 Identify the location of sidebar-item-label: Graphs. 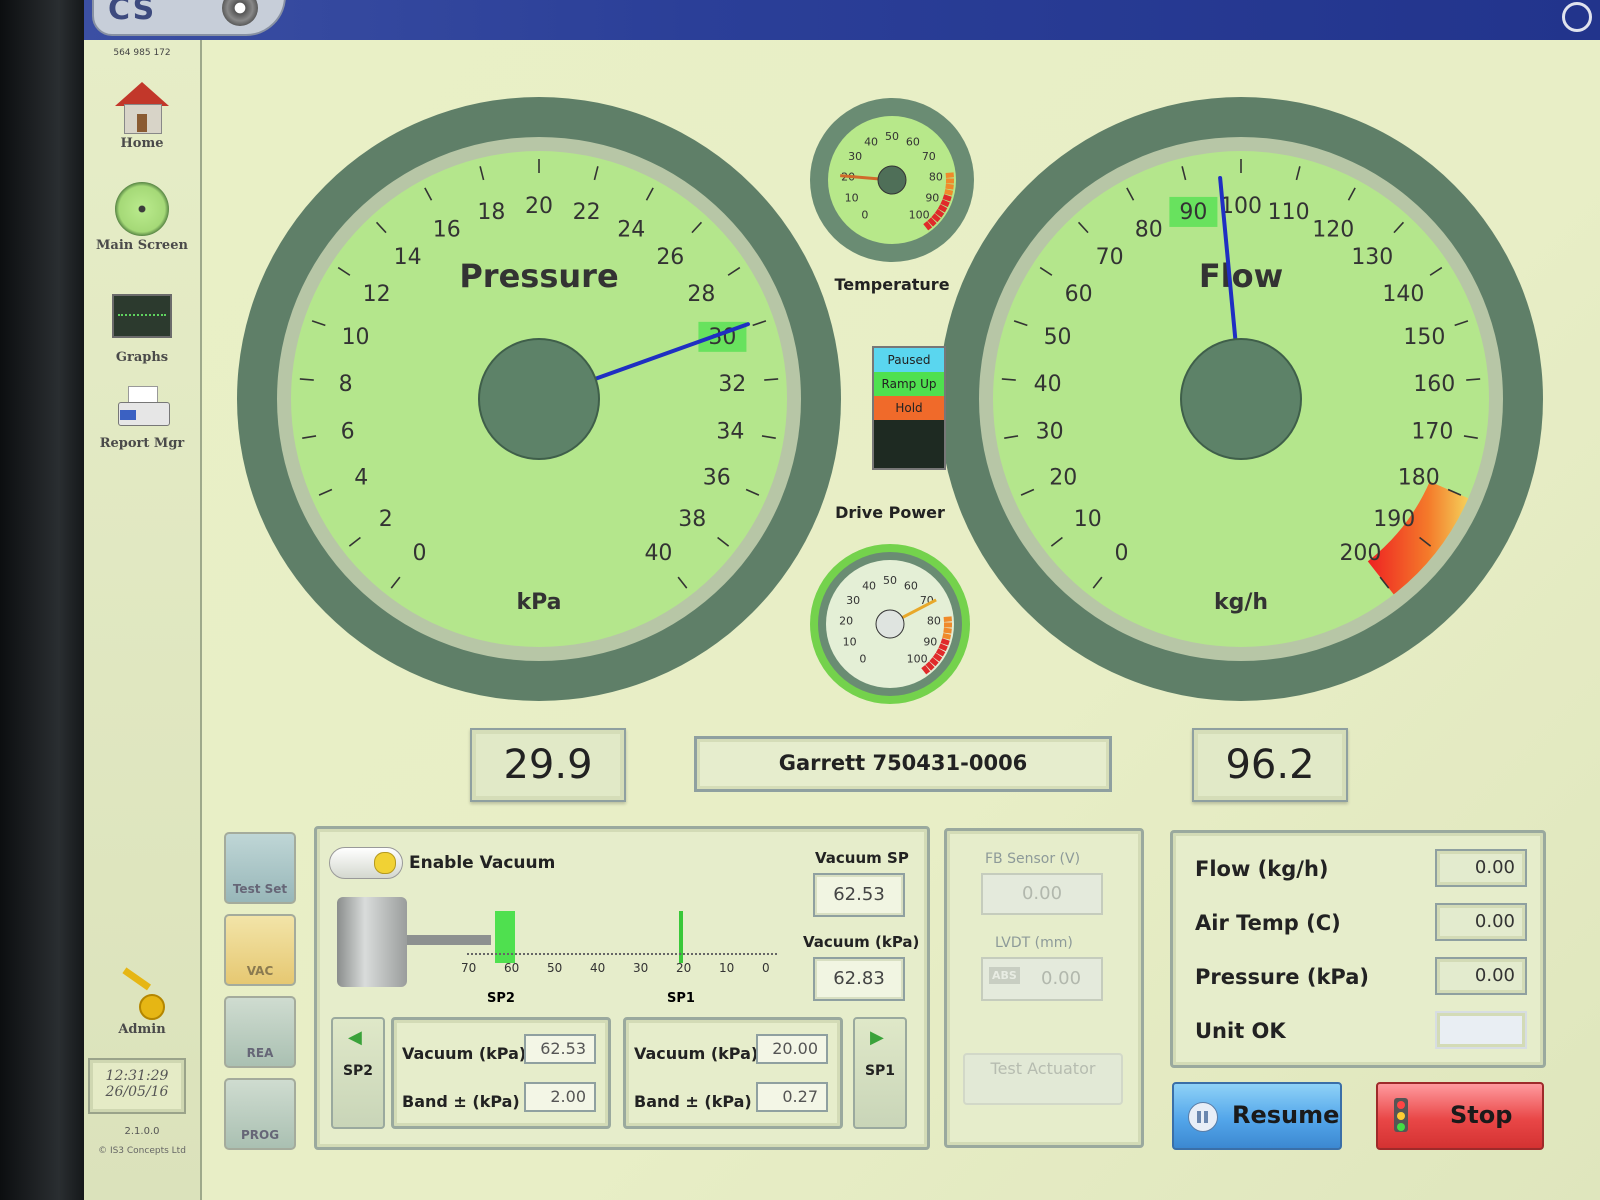
(142, 357).